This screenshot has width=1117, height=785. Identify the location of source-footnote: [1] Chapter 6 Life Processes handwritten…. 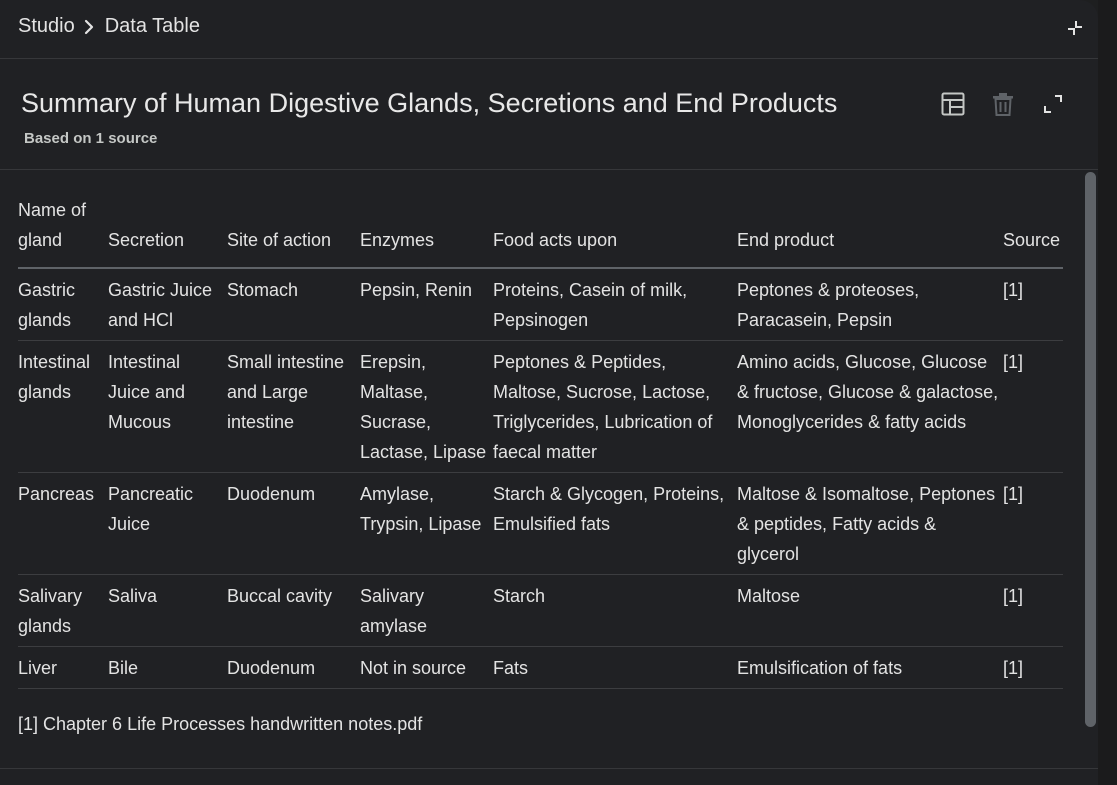
(220, 724).